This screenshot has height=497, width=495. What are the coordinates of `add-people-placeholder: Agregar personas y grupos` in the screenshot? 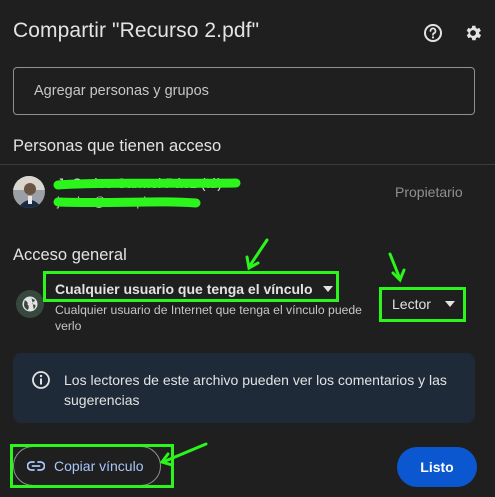 It's located at (121, 91).